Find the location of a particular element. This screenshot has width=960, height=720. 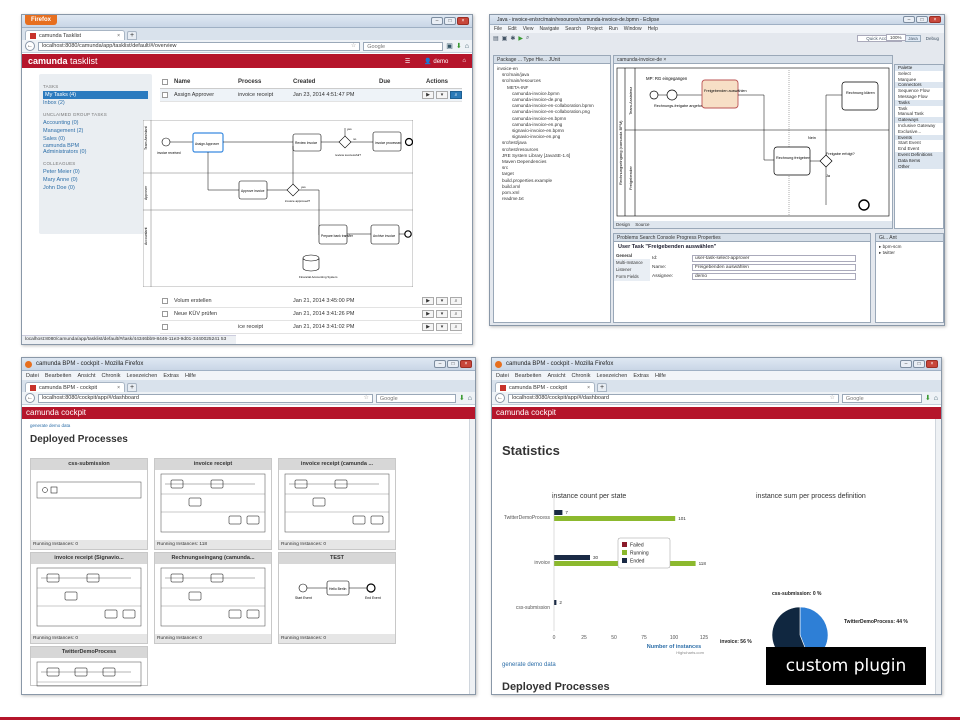

props-tab-form-fields: Form Fields is located at coordinates (632, 276).